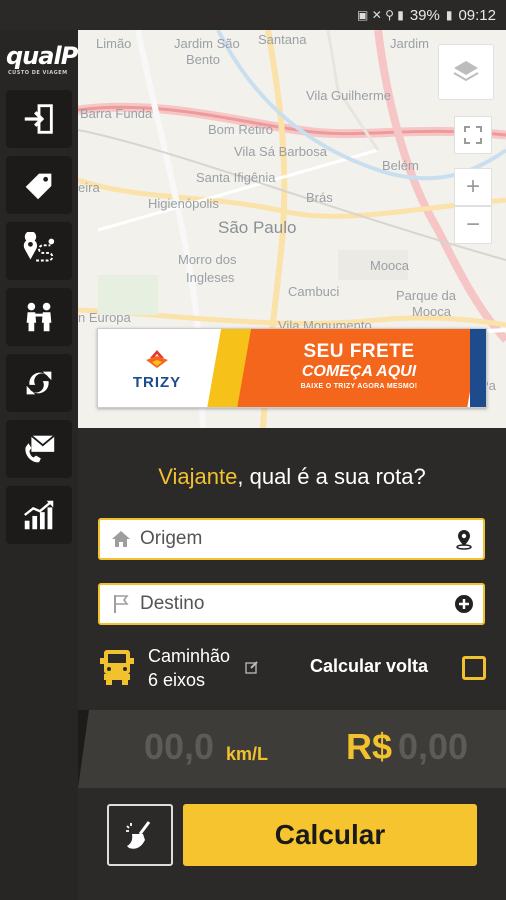 The height and width of the screenshot is (900, 506). What do you see at coordinates (241, 129) in the screenshot?
I see `map-label: Bom Retiro` at bounding box center [241, 129].